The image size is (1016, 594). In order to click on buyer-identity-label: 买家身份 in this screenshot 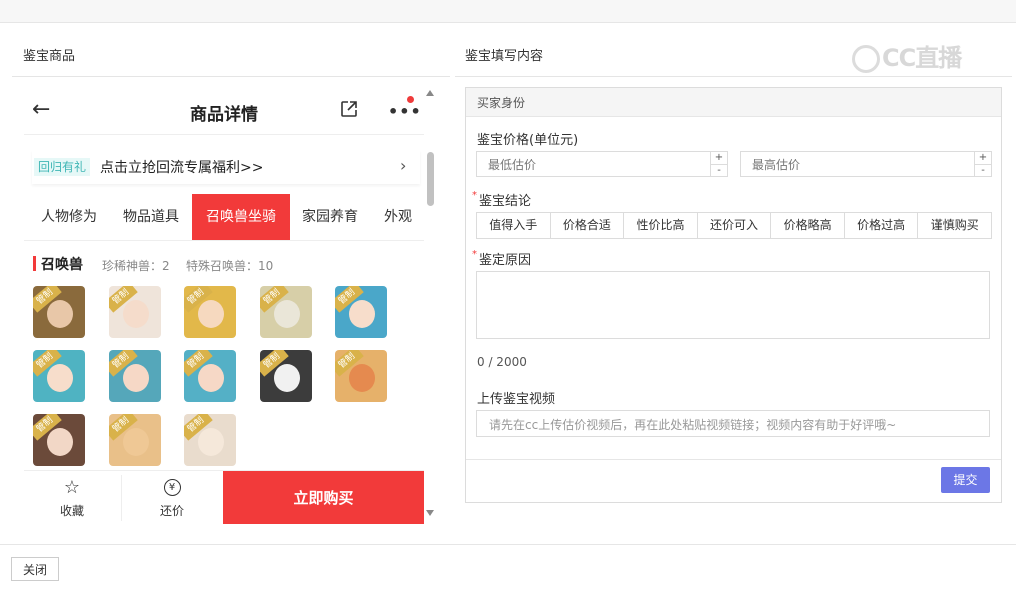, I will do `click(501, 103)`.